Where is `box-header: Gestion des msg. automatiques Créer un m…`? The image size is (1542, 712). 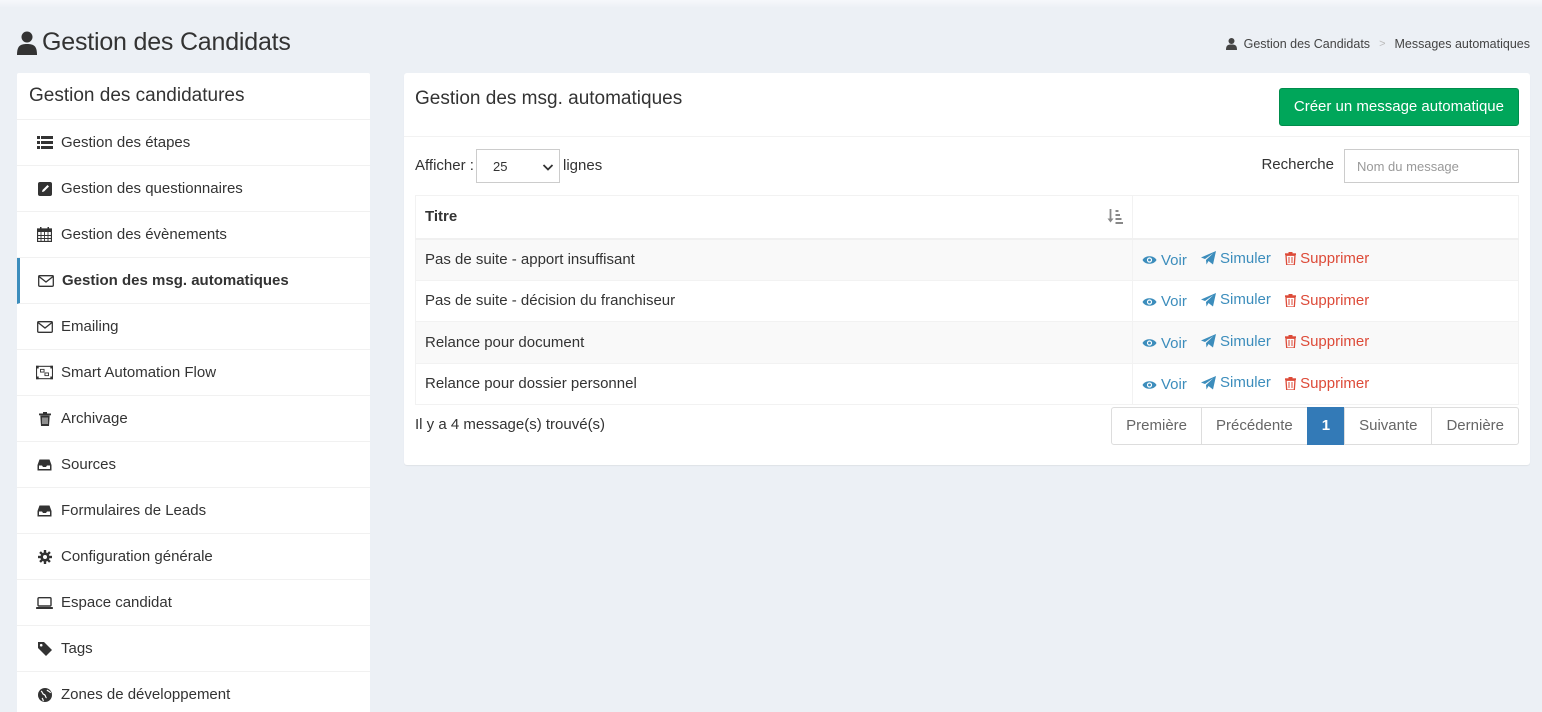
box-header: Gestion des msg. automatiques Créer un m… is located at coordinates (967, 105).